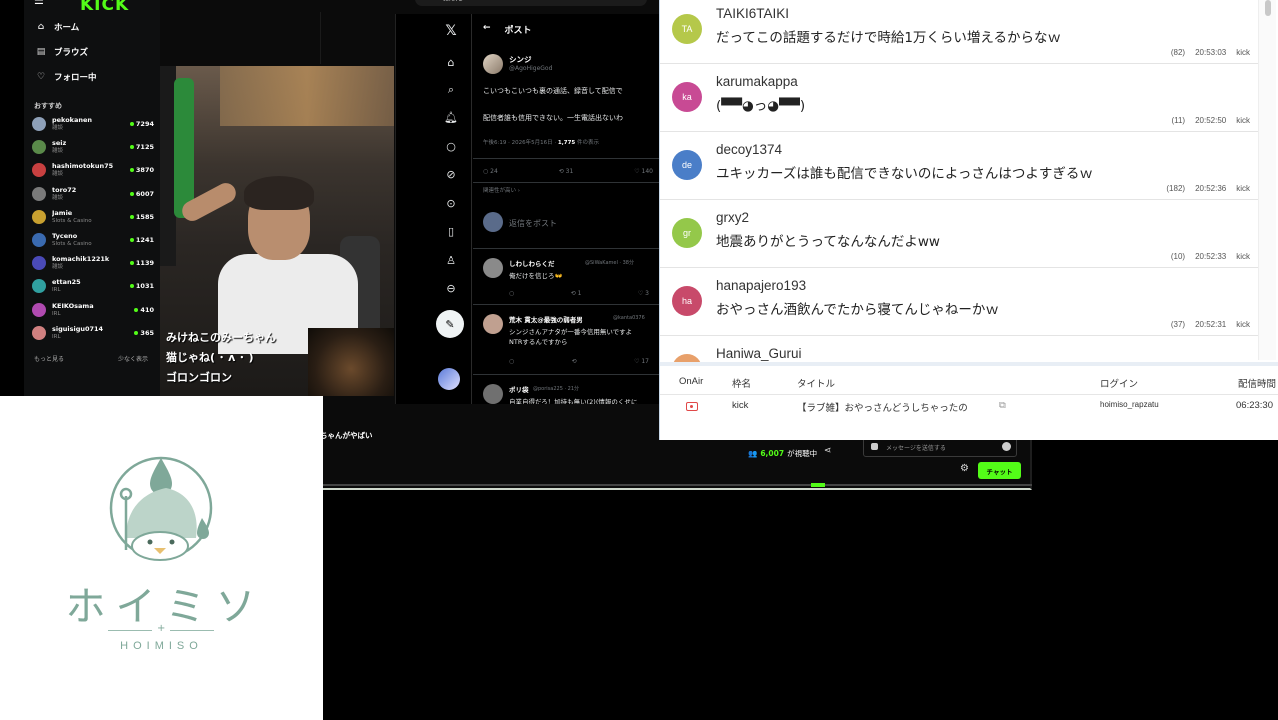 This screenshot has height=720, width=1278. I want to click on repost-icon: ⟲, so click(574, 361).